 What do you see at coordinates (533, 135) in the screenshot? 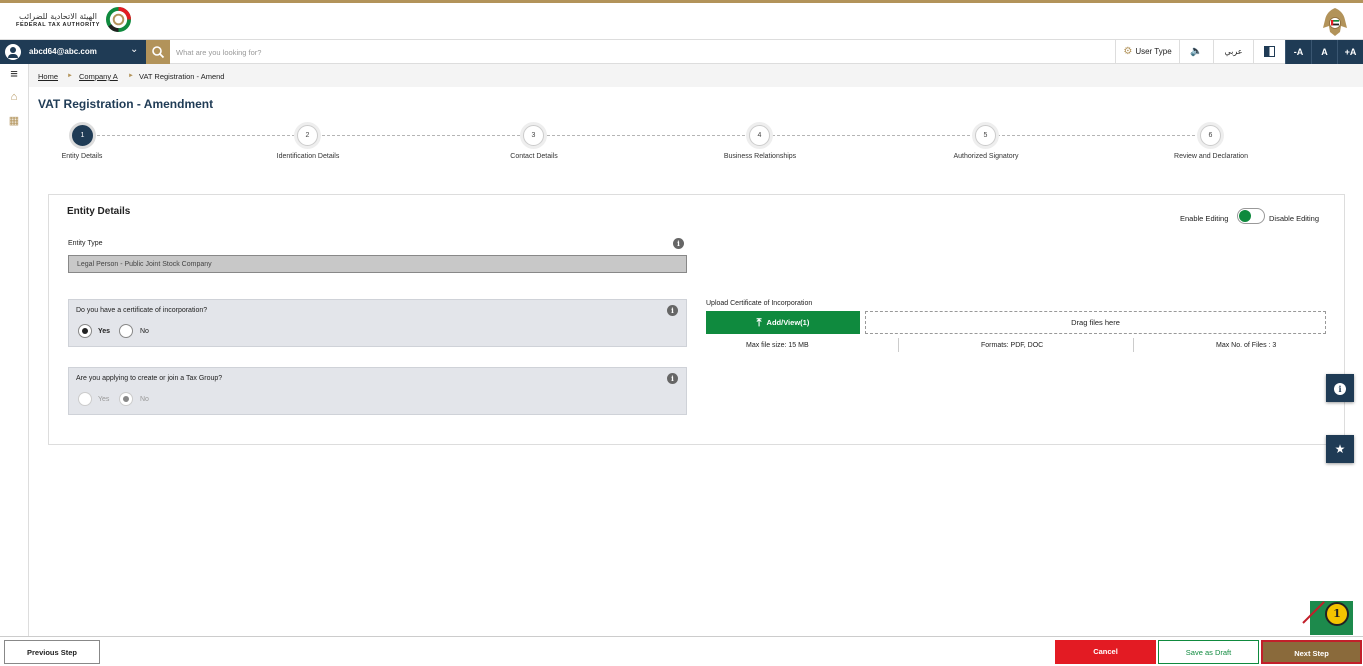
I see `step-3-circle: 3` at bounding box center [533, 135].